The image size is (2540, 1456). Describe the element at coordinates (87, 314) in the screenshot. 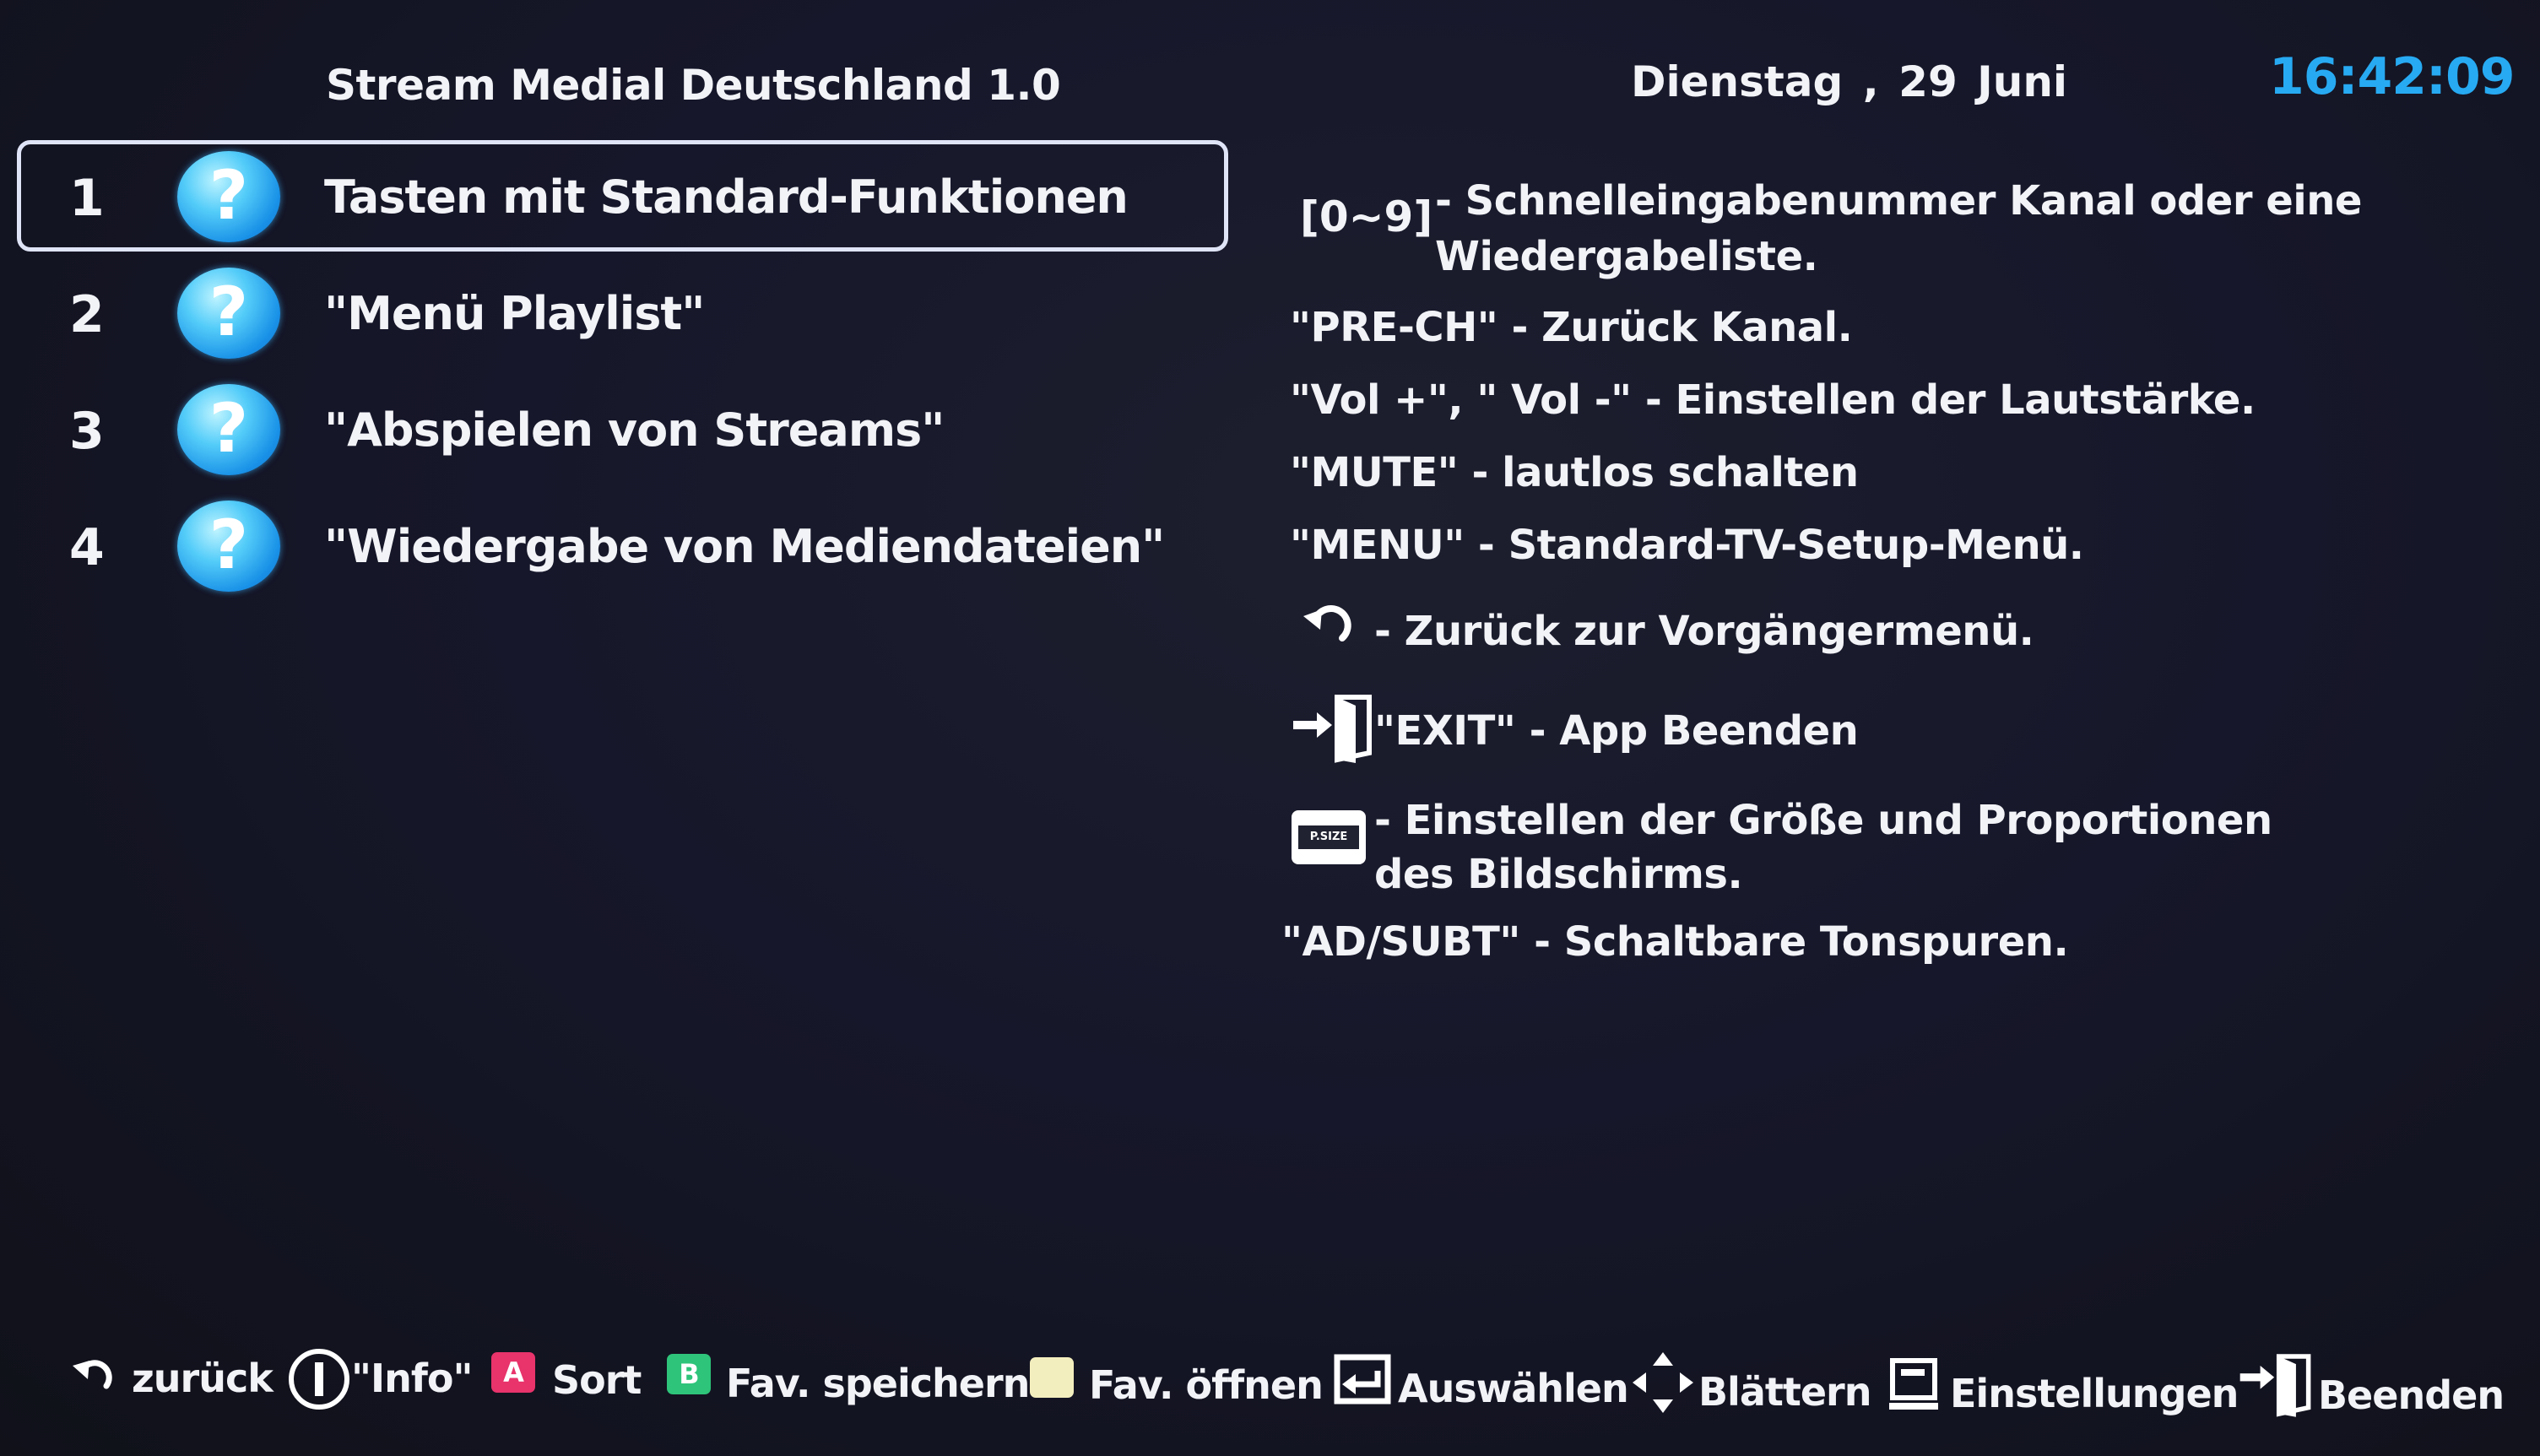

I see `menu-item-number: 2` at that location.